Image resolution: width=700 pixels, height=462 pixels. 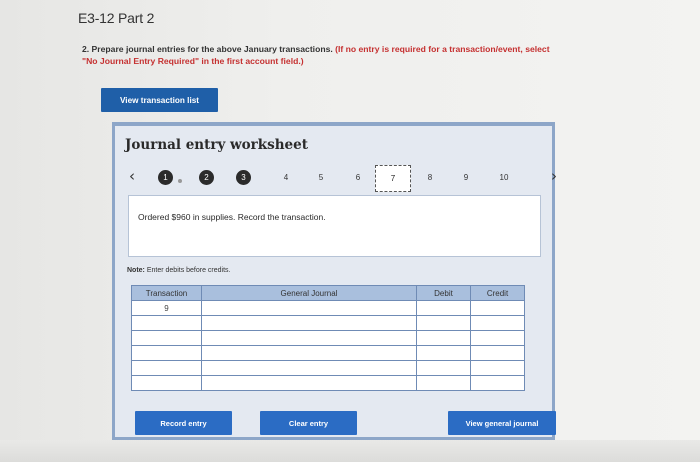 What do you see at coordinates (183, 423) in the screenshot?
I see `record-entry-button: Record entry` at bounding box center [183, 423].